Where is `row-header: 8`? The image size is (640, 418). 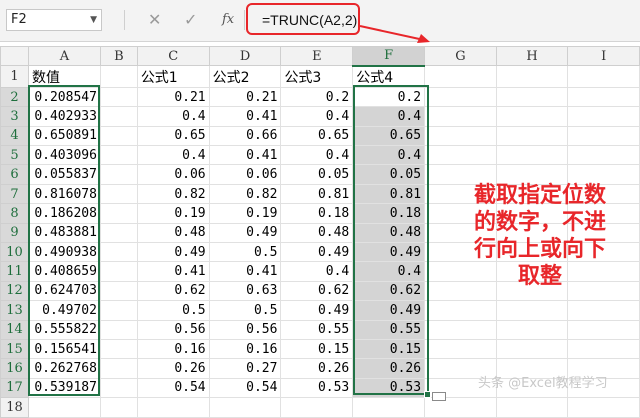
row-header: 8 is located at coordinates (14, 213).